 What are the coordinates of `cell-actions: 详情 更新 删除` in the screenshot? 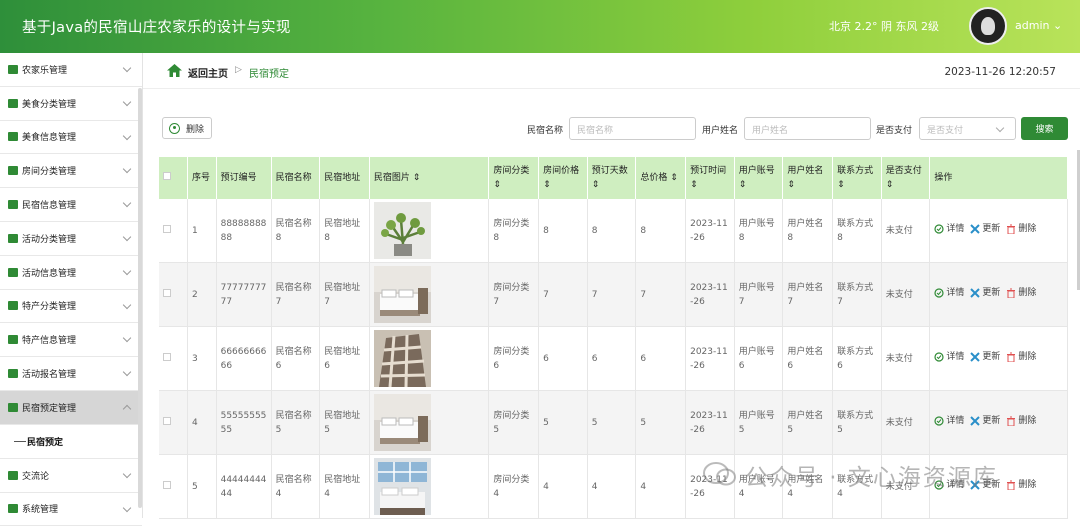 It's located at (998, 231).